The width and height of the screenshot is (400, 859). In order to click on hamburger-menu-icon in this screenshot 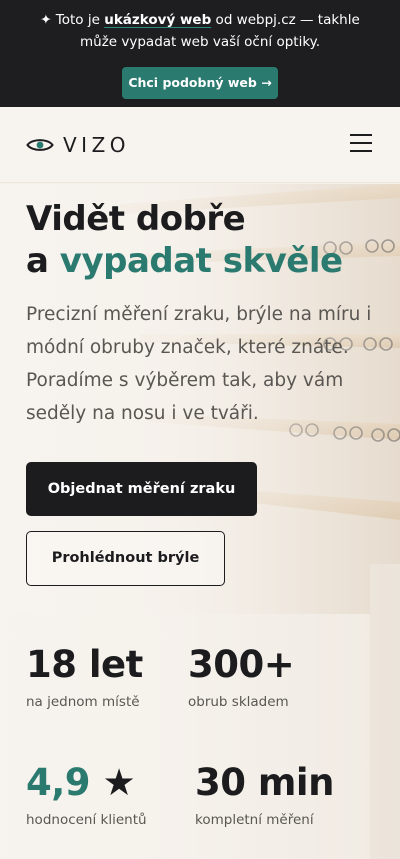, I will do `click(361, 143)`.